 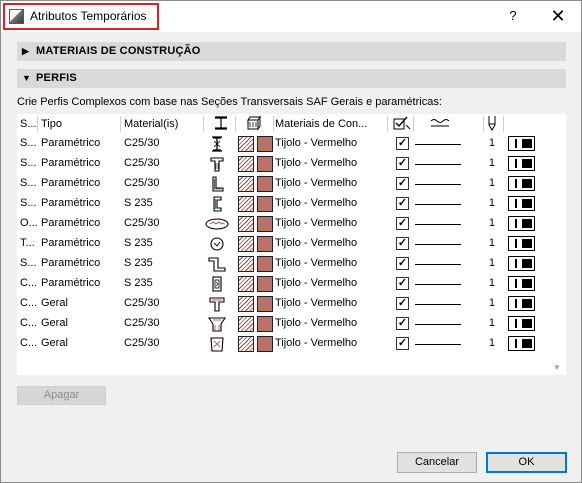 What do you see at coordinates (164, 124) in the screenshot?
I see `header-material: Material(is)` at bounding box center [164, 124].